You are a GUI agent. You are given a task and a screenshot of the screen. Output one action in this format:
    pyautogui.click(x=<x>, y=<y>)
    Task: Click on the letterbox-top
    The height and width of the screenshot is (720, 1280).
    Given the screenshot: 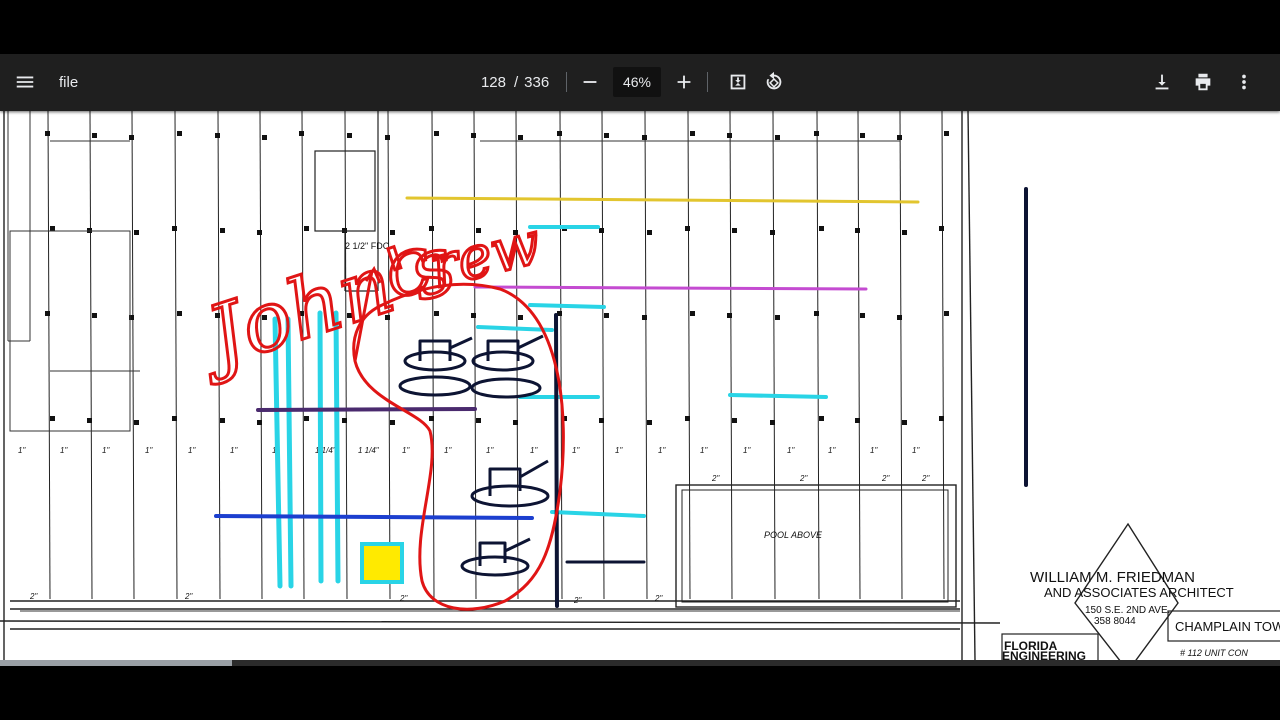 What is the action you would take?
    pyautogui.click(x=640, y=27)
    